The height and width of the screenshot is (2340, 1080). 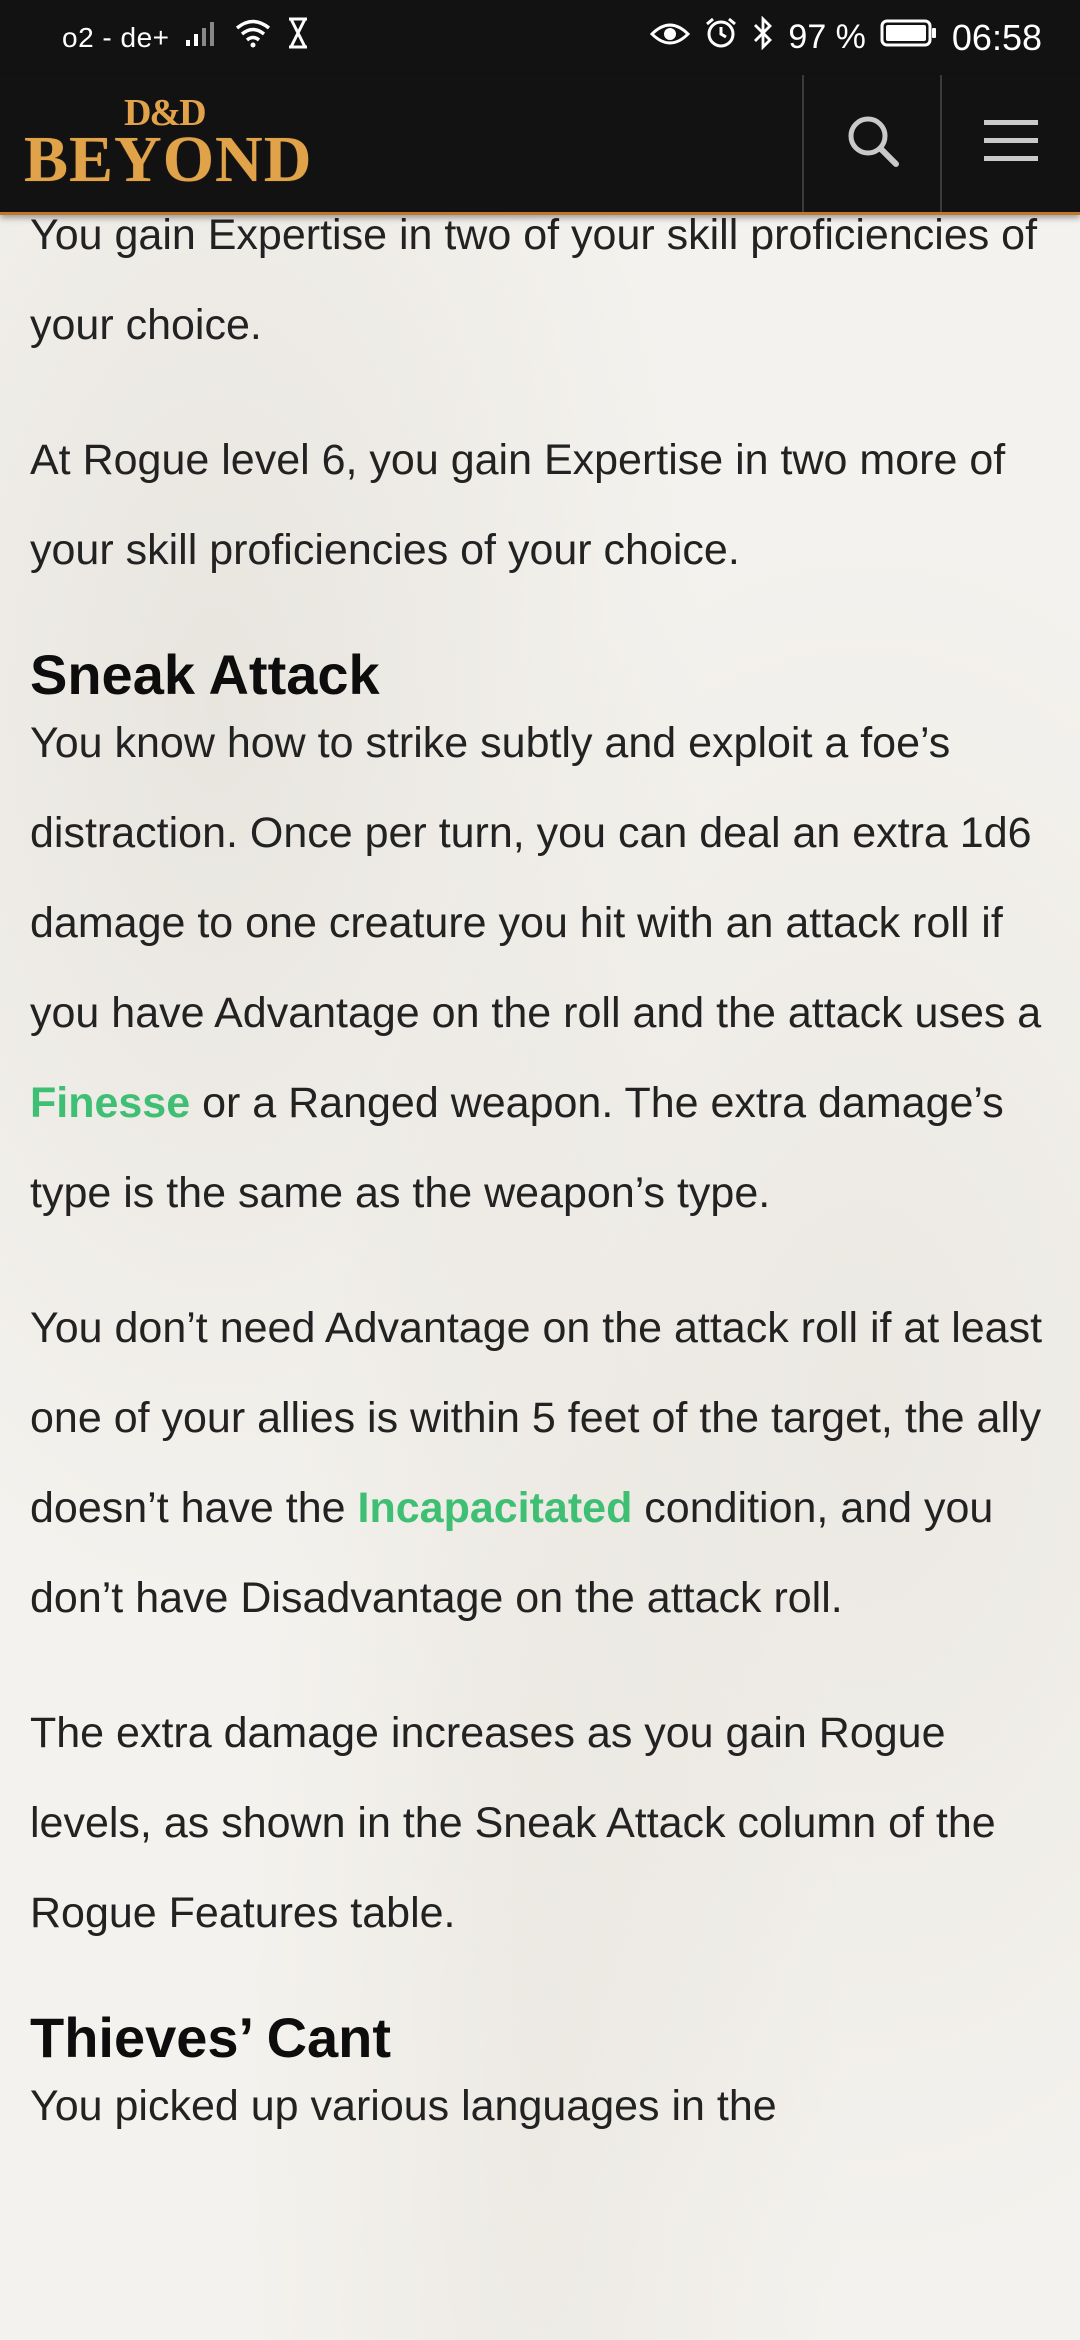 What do you see at coordinates (168, 159) in the screenshot?
I see `logo-wordmark: BEYOND` at bounding box center [168, 159].